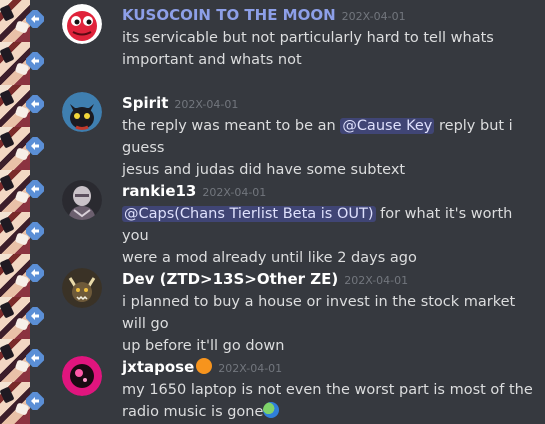 The image size is (545, 424). Describe the element at coordinates (145, 103) in the screenshot. I see `username: Spirit` at that location.